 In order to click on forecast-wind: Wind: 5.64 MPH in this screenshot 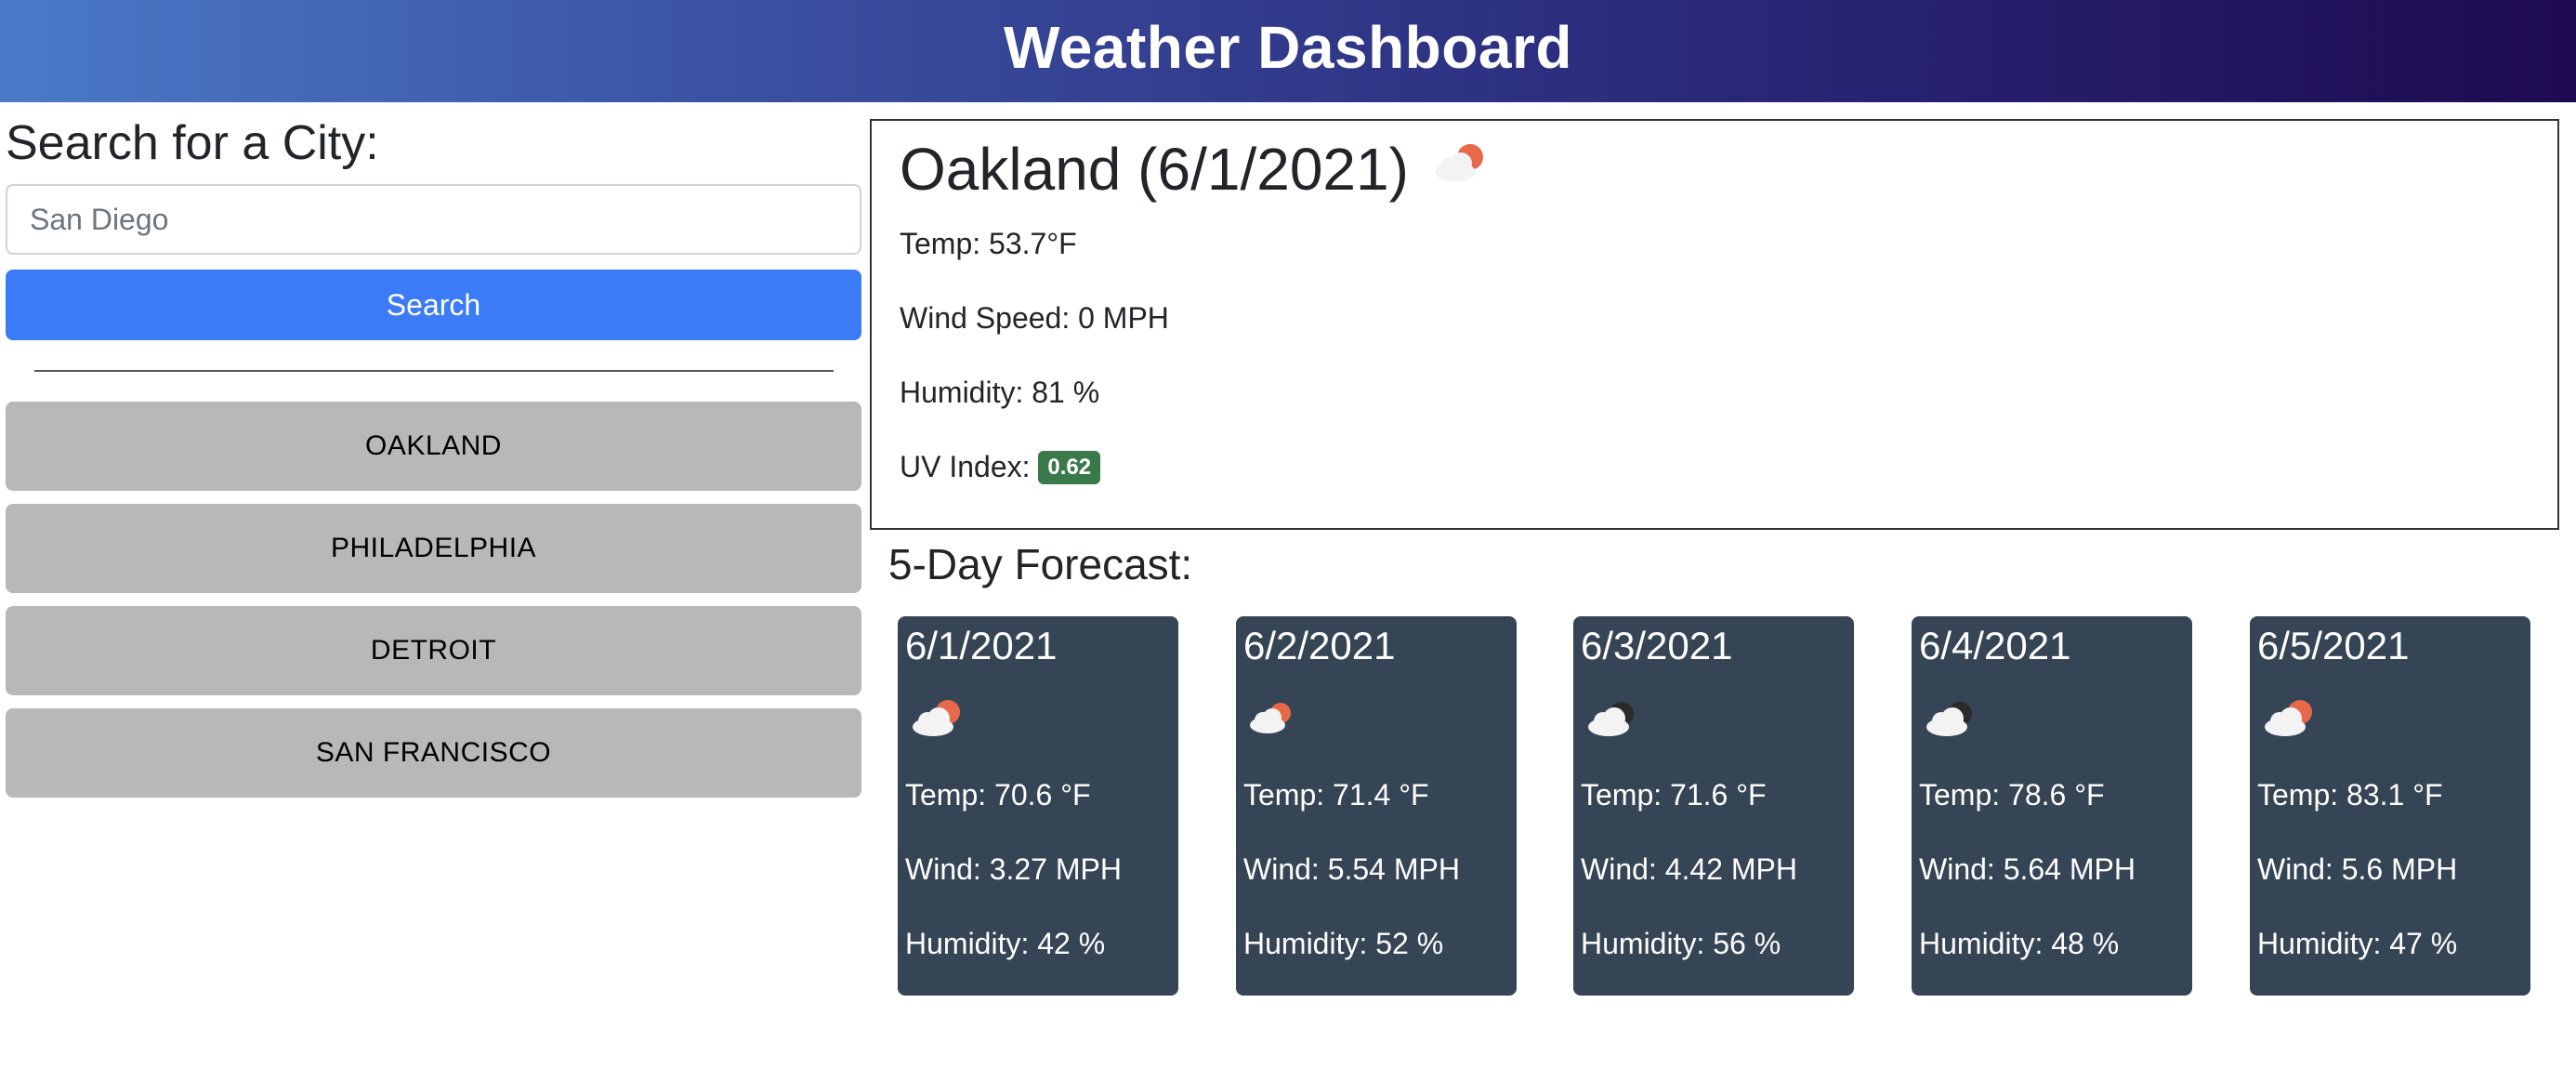, I will do `click(2027, 869)`.